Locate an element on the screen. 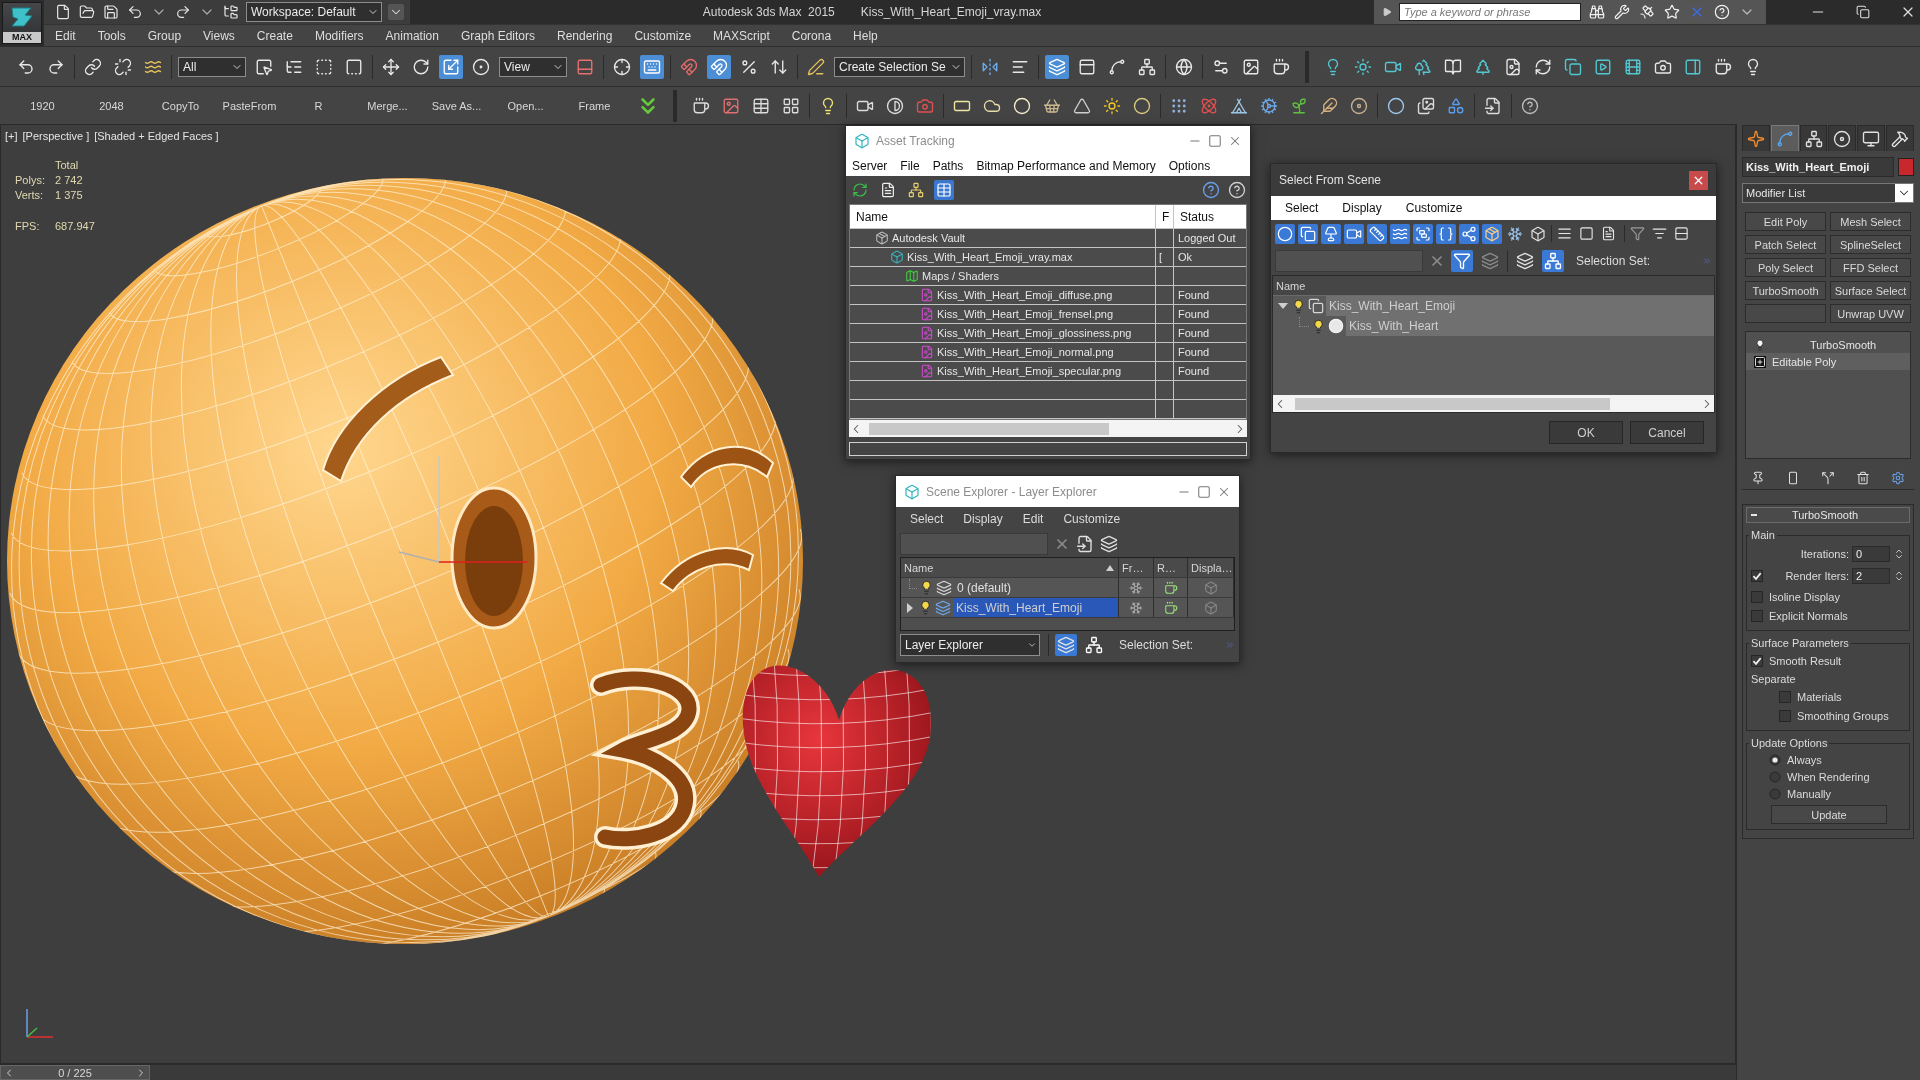  dialog-button: Cancel is located at coordinates (1667, 432).